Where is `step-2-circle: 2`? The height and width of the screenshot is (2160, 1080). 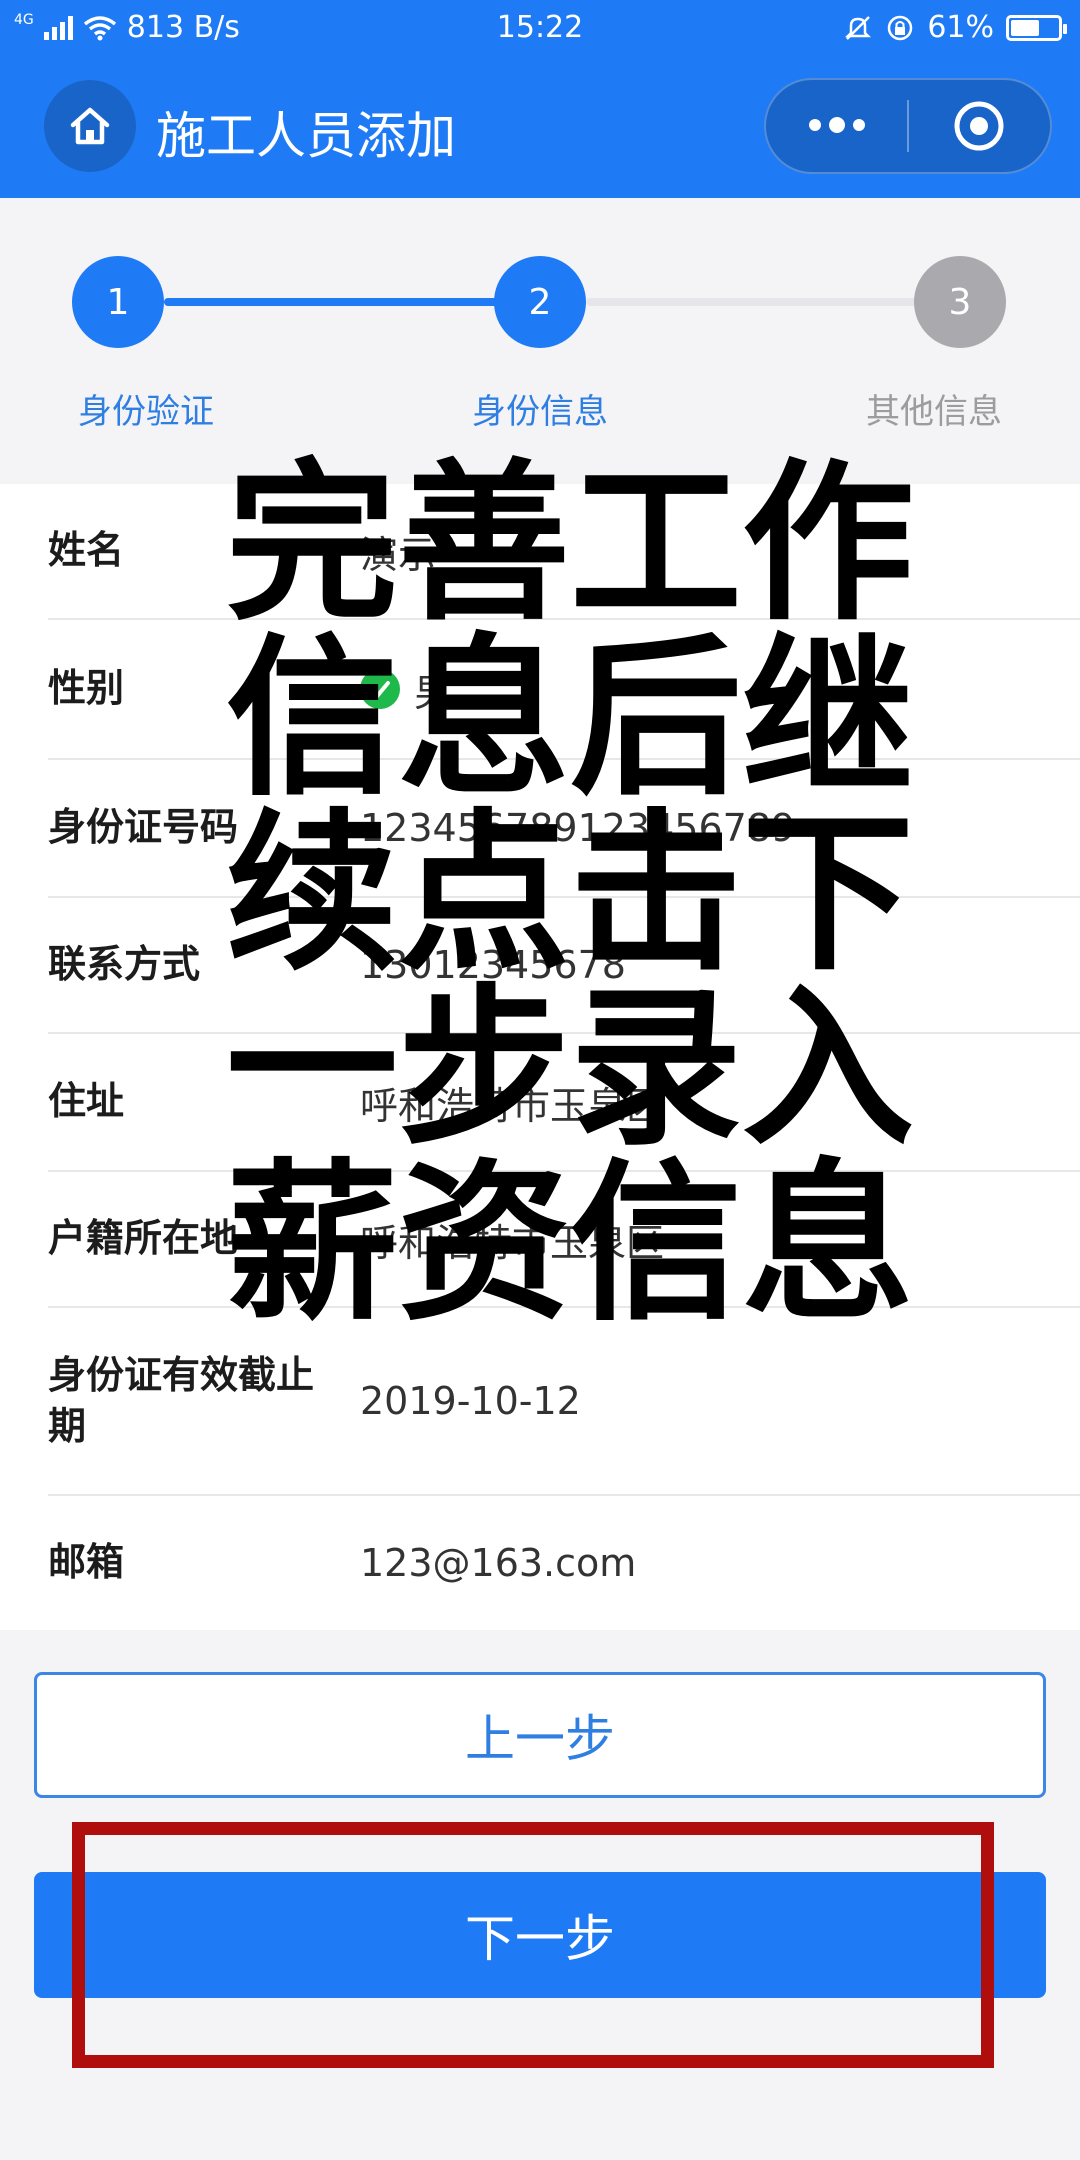
step-2-circle: 2 is located at coordinates (540, 302).